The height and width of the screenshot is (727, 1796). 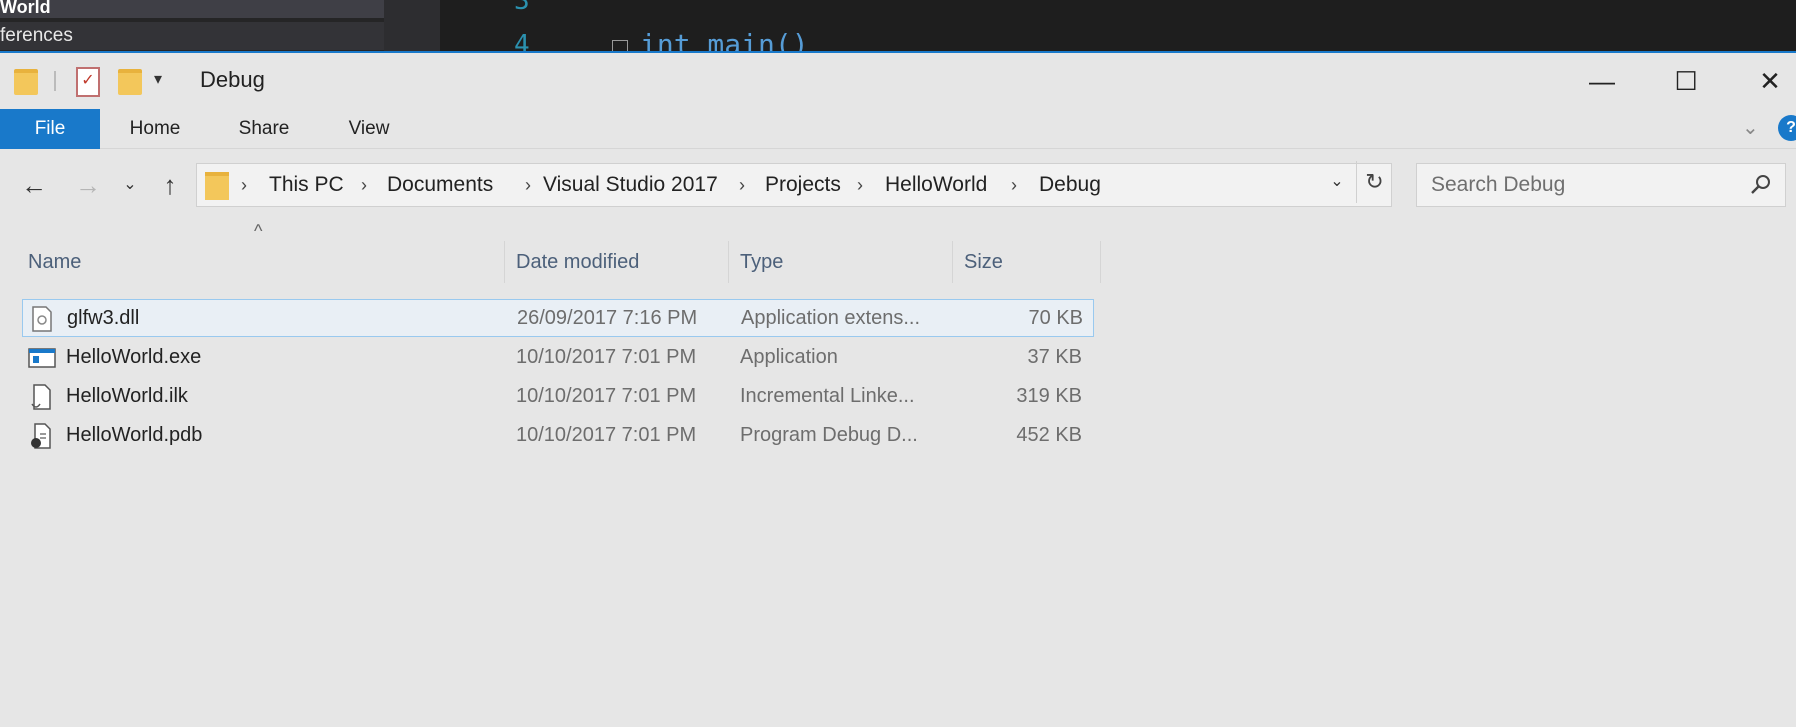 What do you see at coordinates (1750, 127) in the screenshot?
I see `expand-ribbon-icon: ⌄` at bounding box center [1750, 127].